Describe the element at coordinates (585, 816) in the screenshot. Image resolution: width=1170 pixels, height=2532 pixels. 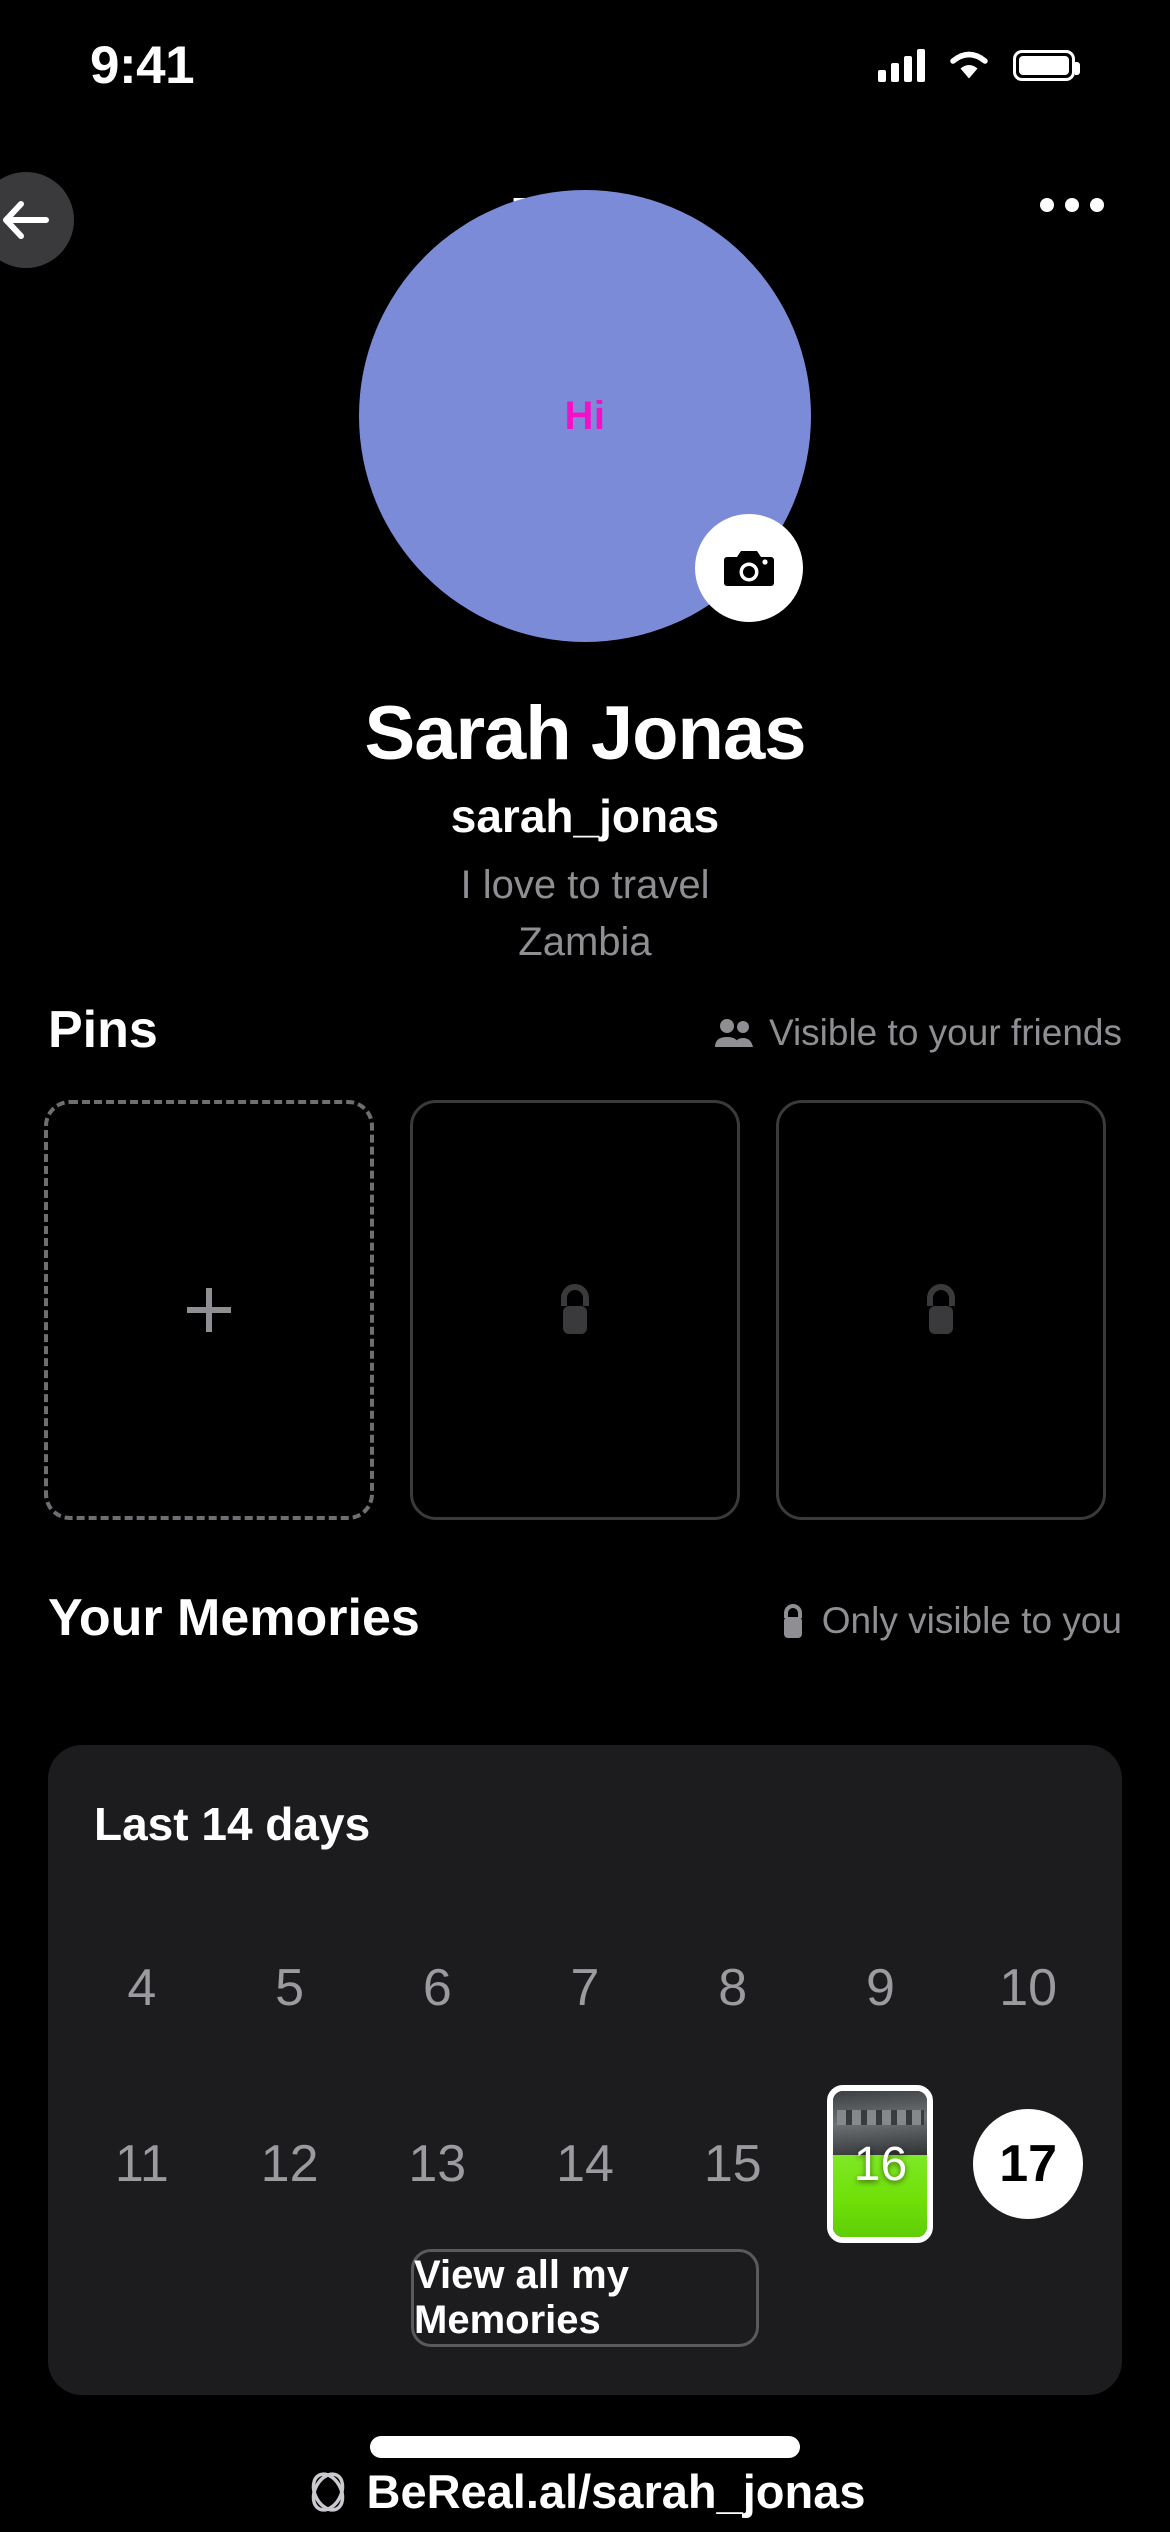
I see `username: sarah_jonas` at that location.